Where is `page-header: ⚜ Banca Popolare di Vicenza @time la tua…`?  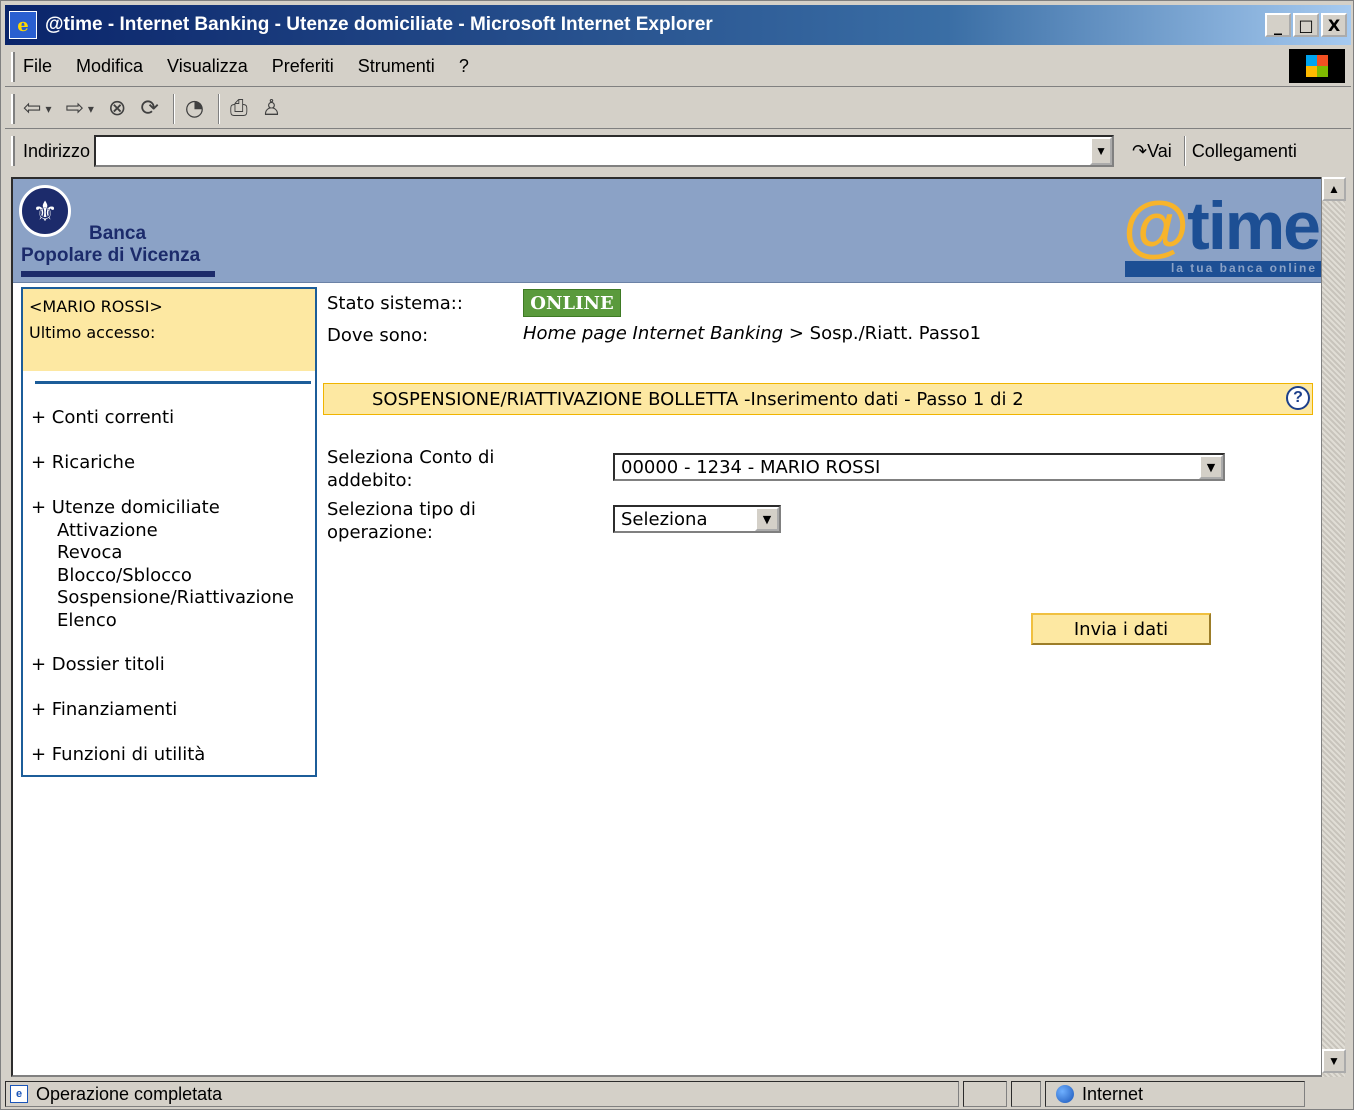
page-header: ⚜ Banca Popolare di Vicenza @time la tua… is located at coordinates (671, 231).